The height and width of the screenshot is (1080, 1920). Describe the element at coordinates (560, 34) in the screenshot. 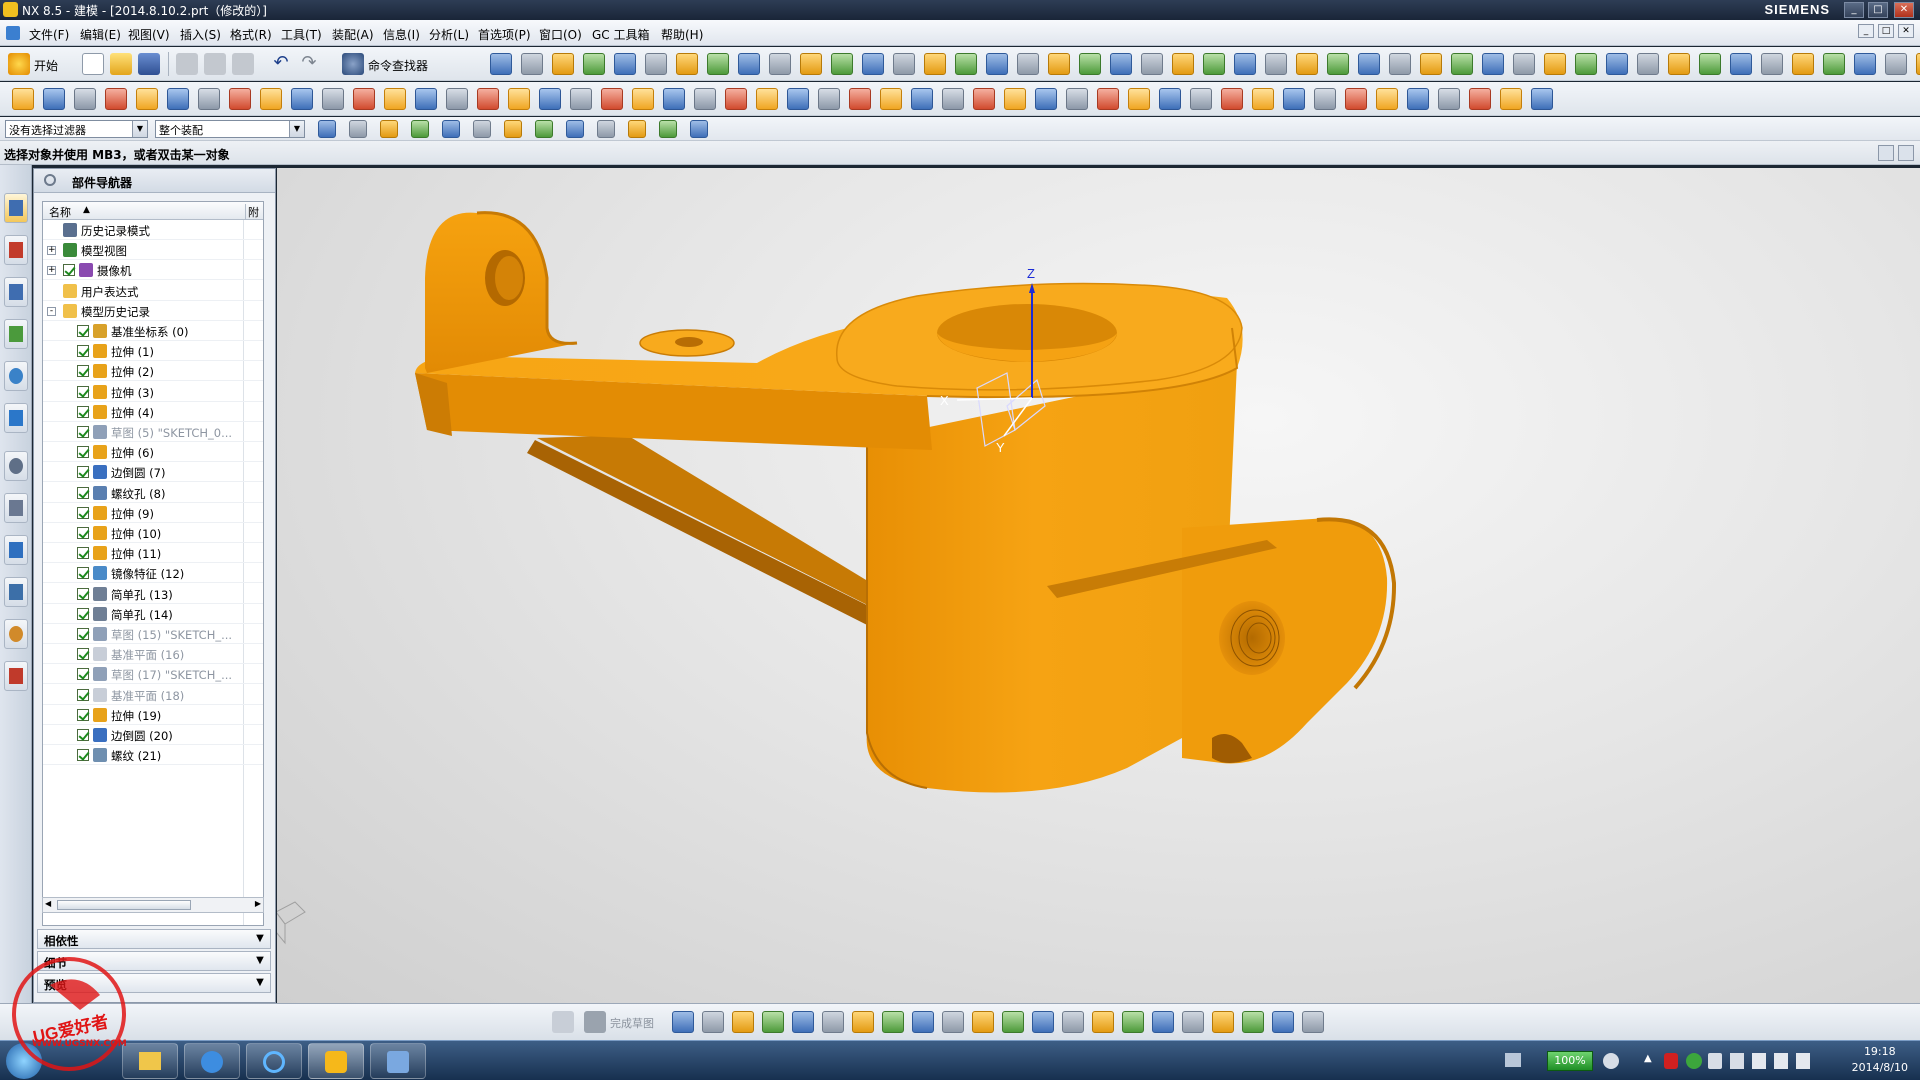

I see `menu-window: 窗口(O)` at that location.